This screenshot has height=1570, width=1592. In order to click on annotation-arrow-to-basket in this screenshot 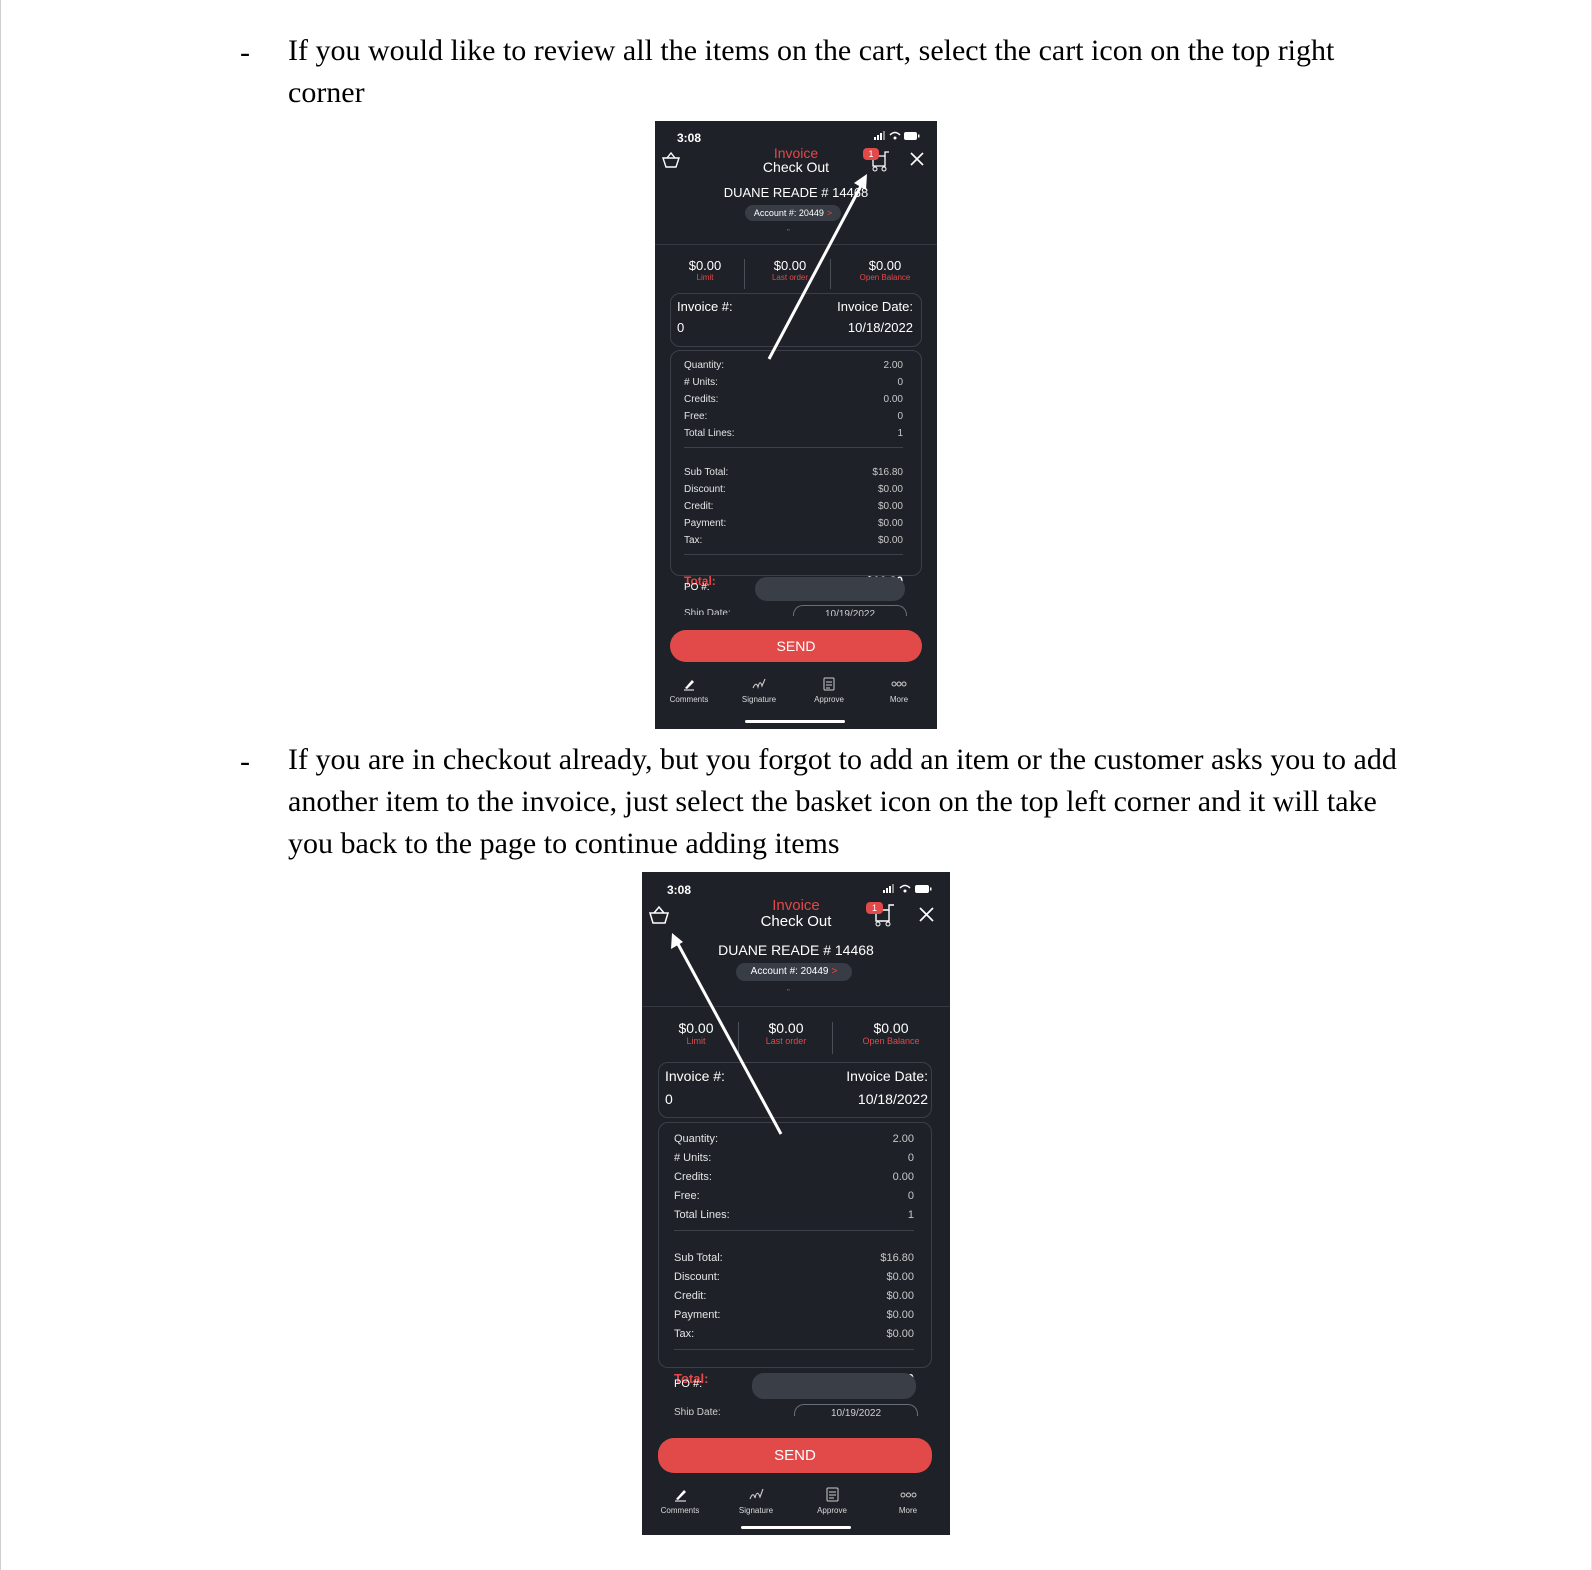, I will do `click(727, 1034)`.